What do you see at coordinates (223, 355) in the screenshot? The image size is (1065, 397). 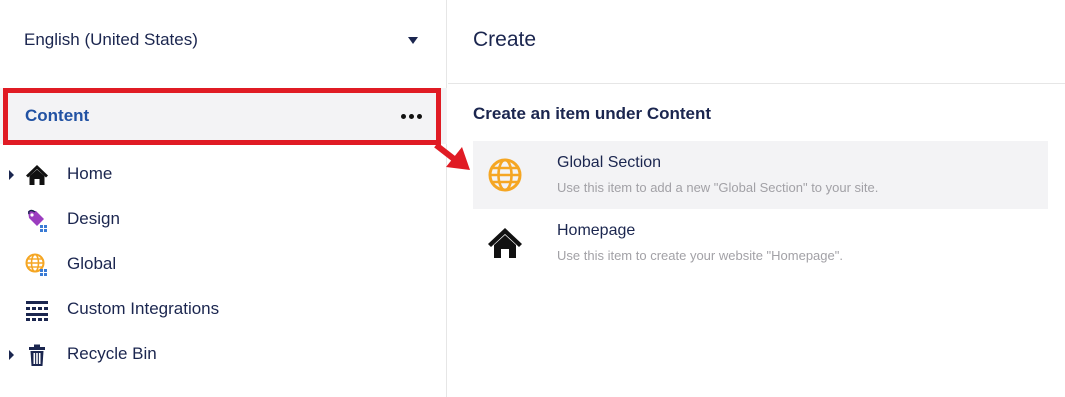 I see `tree-item-recycle-bin: Recycle Bin` at bounding box center [223, 355].